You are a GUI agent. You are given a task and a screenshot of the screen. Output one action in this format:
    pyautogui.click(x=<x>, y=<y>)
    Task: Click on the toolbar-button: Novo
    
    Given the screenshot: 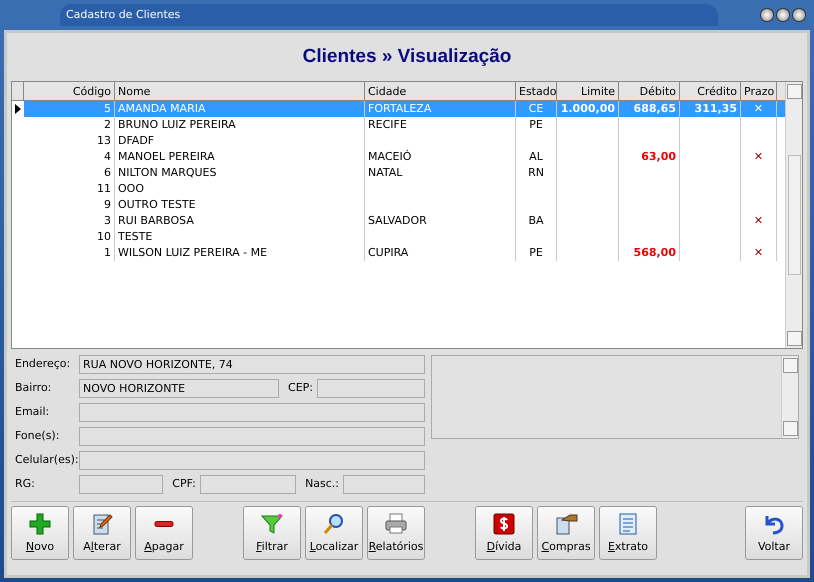 What is the action you would take?
    pyautogui.click(x=40, y=533)
    